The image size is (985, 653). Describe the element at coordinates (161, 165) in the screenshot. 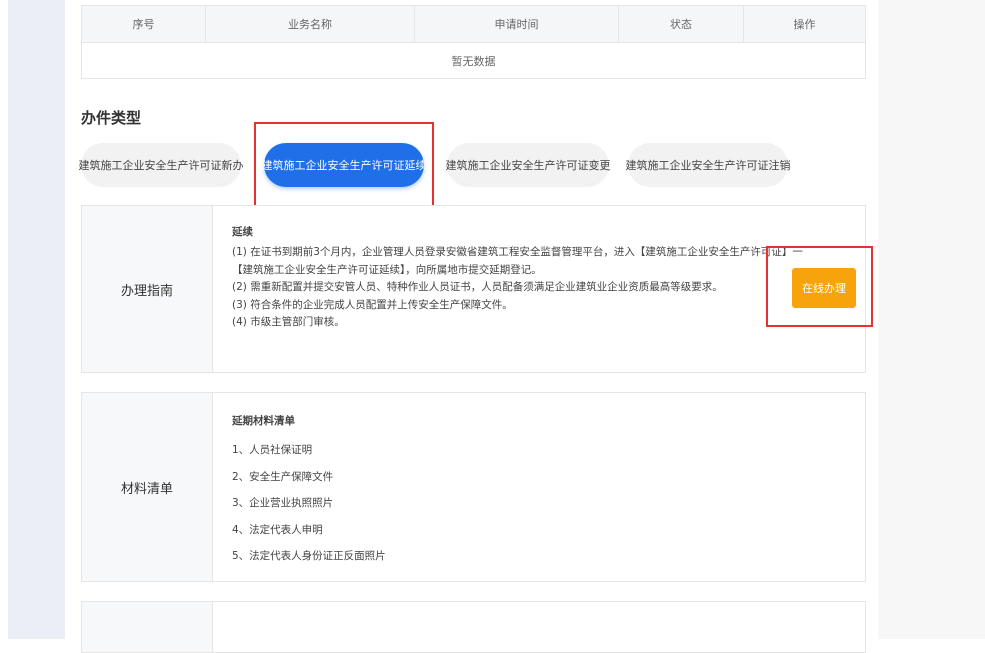

I see `type-button-new: 建筑施工企业安全生产许可证新办` at that location.